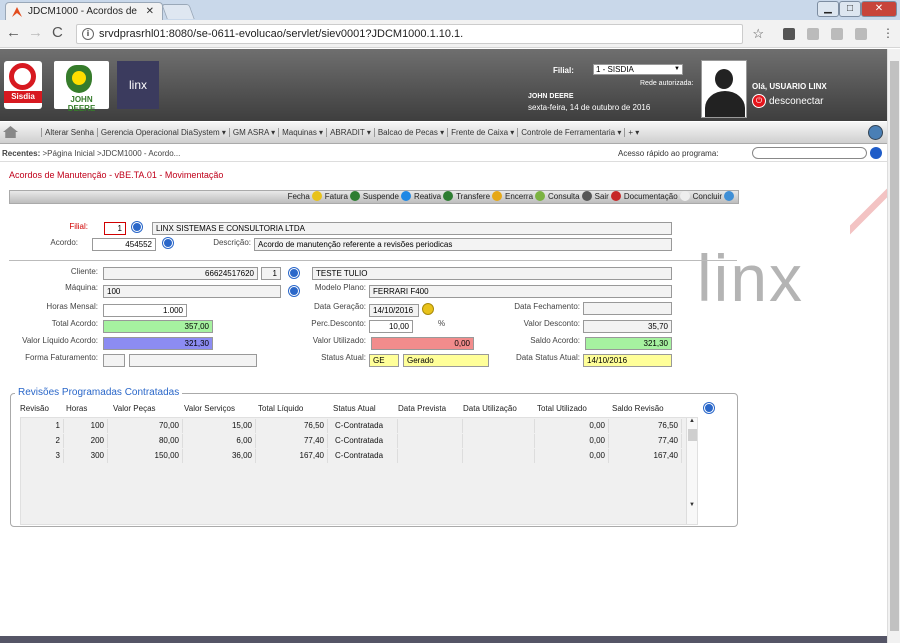 The image size is (900, 643). I want to click on cliente-search-icon, so click(294, 273).